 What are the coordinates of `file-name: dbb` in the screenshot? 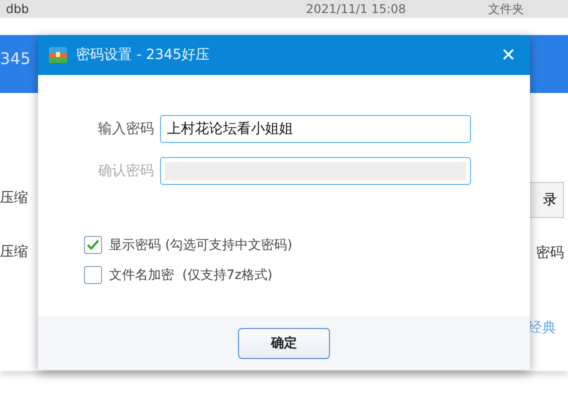 It's located at (18, 9).